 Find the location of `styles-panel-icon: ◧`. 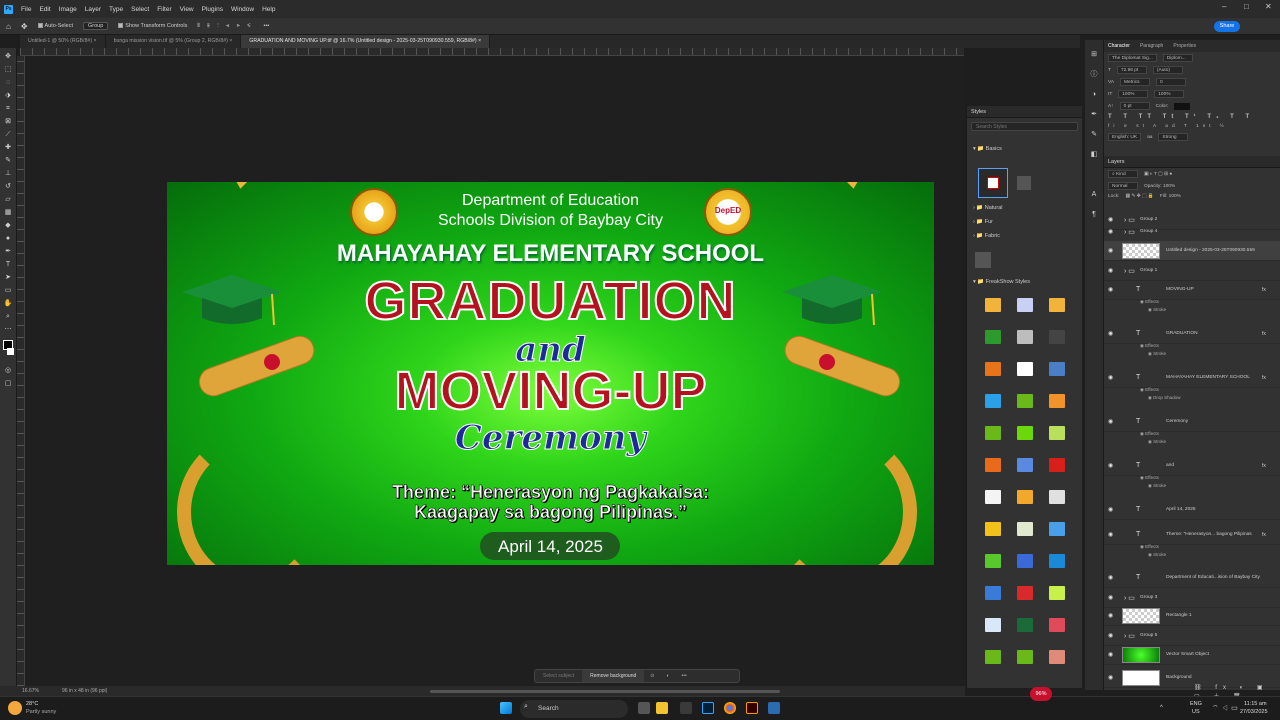

styles-panel-icon: ◧ is located at coordinates (1094, 155).